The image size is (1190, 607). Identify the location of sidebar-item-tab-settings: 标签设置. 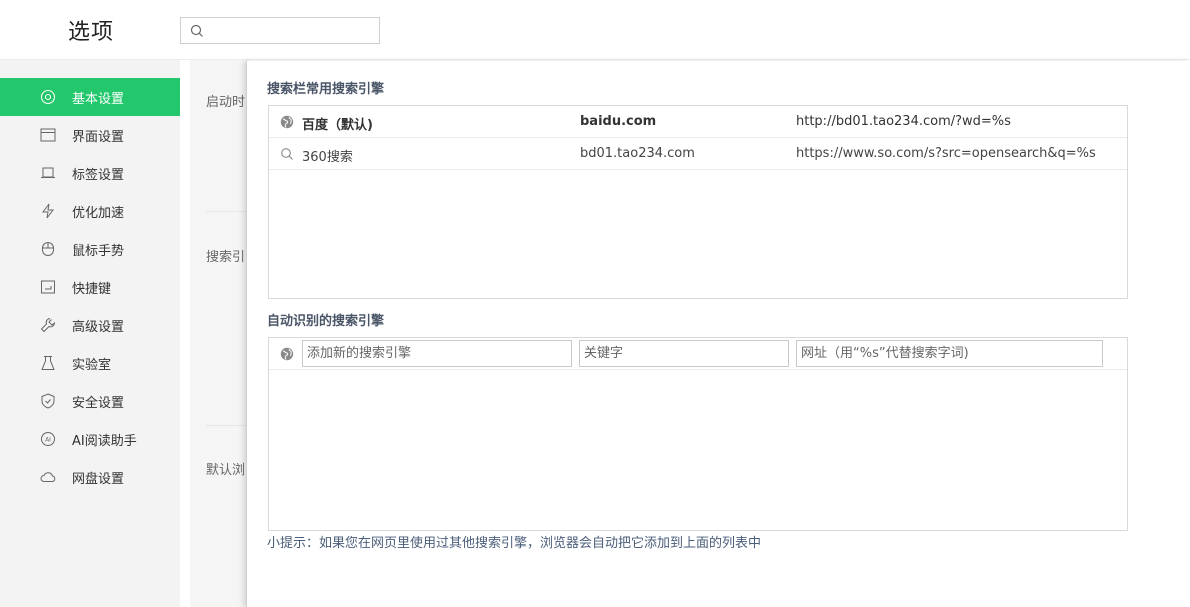
(90, 173).